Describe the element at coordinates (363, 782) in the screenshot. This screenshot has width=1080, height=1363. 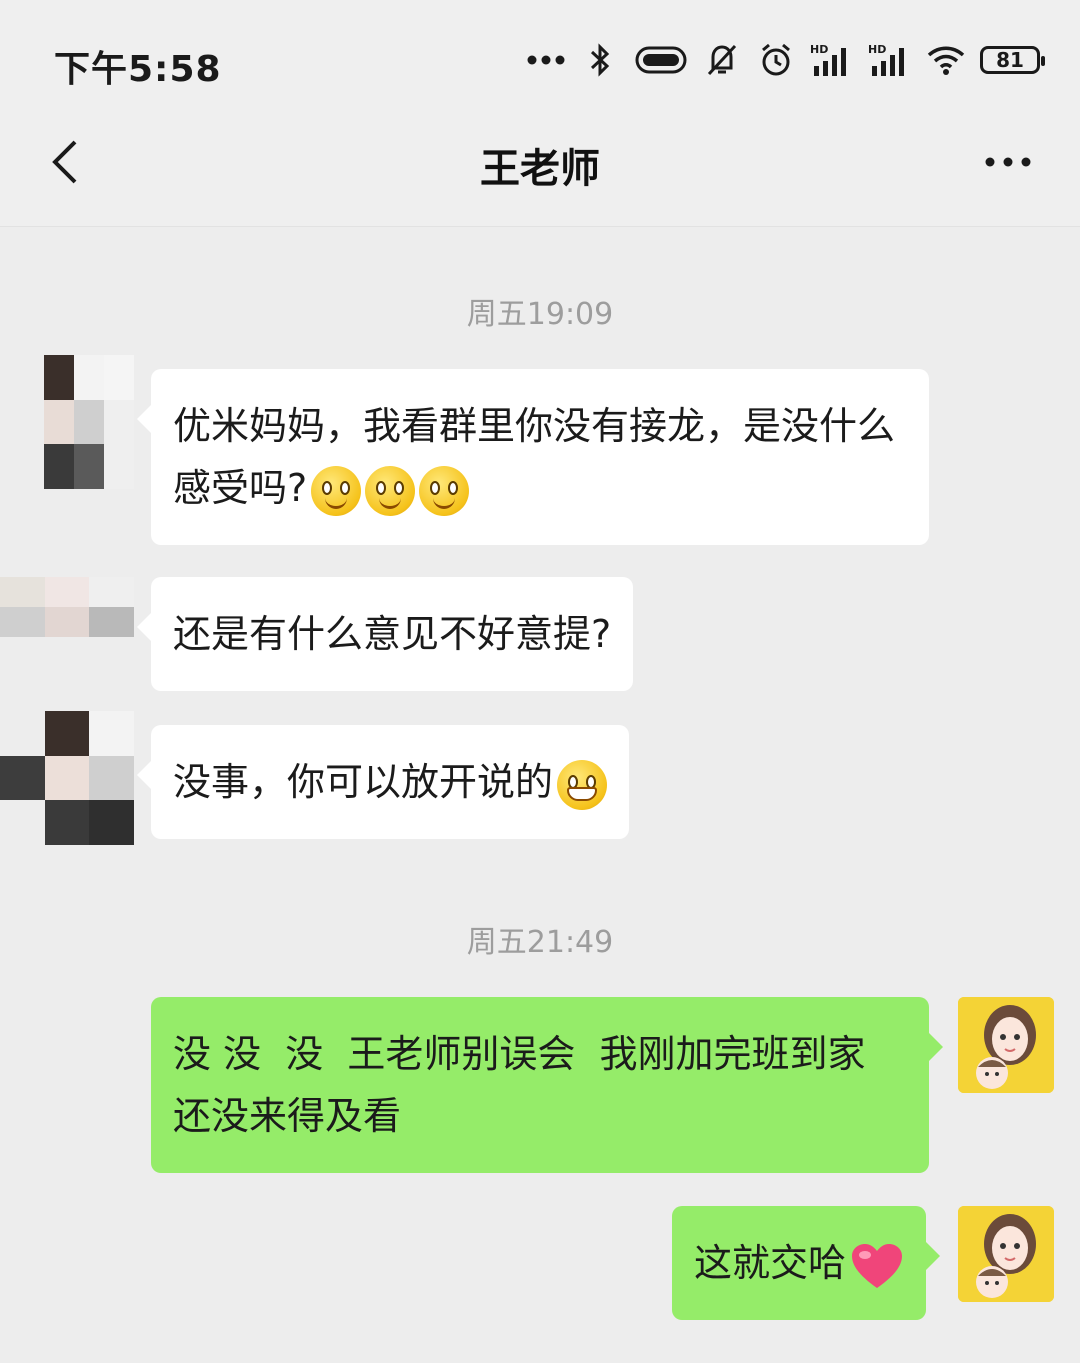
I see `message-text: 没事，你可以放开说的` at that location.